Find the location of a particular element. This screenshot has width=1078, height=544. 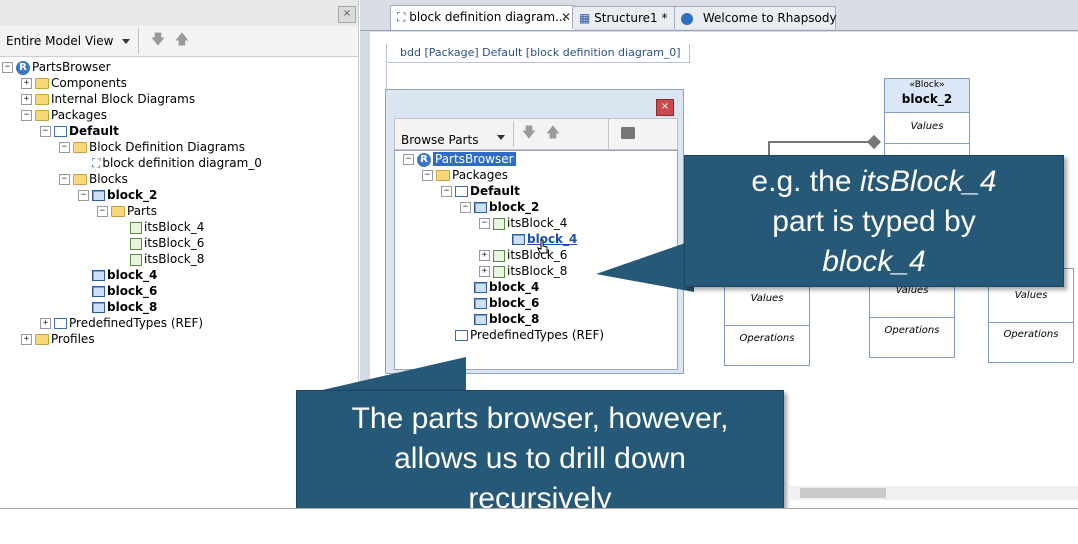

tab-structure1: ▦ Structure1 * is located at coordinates (625, 17).